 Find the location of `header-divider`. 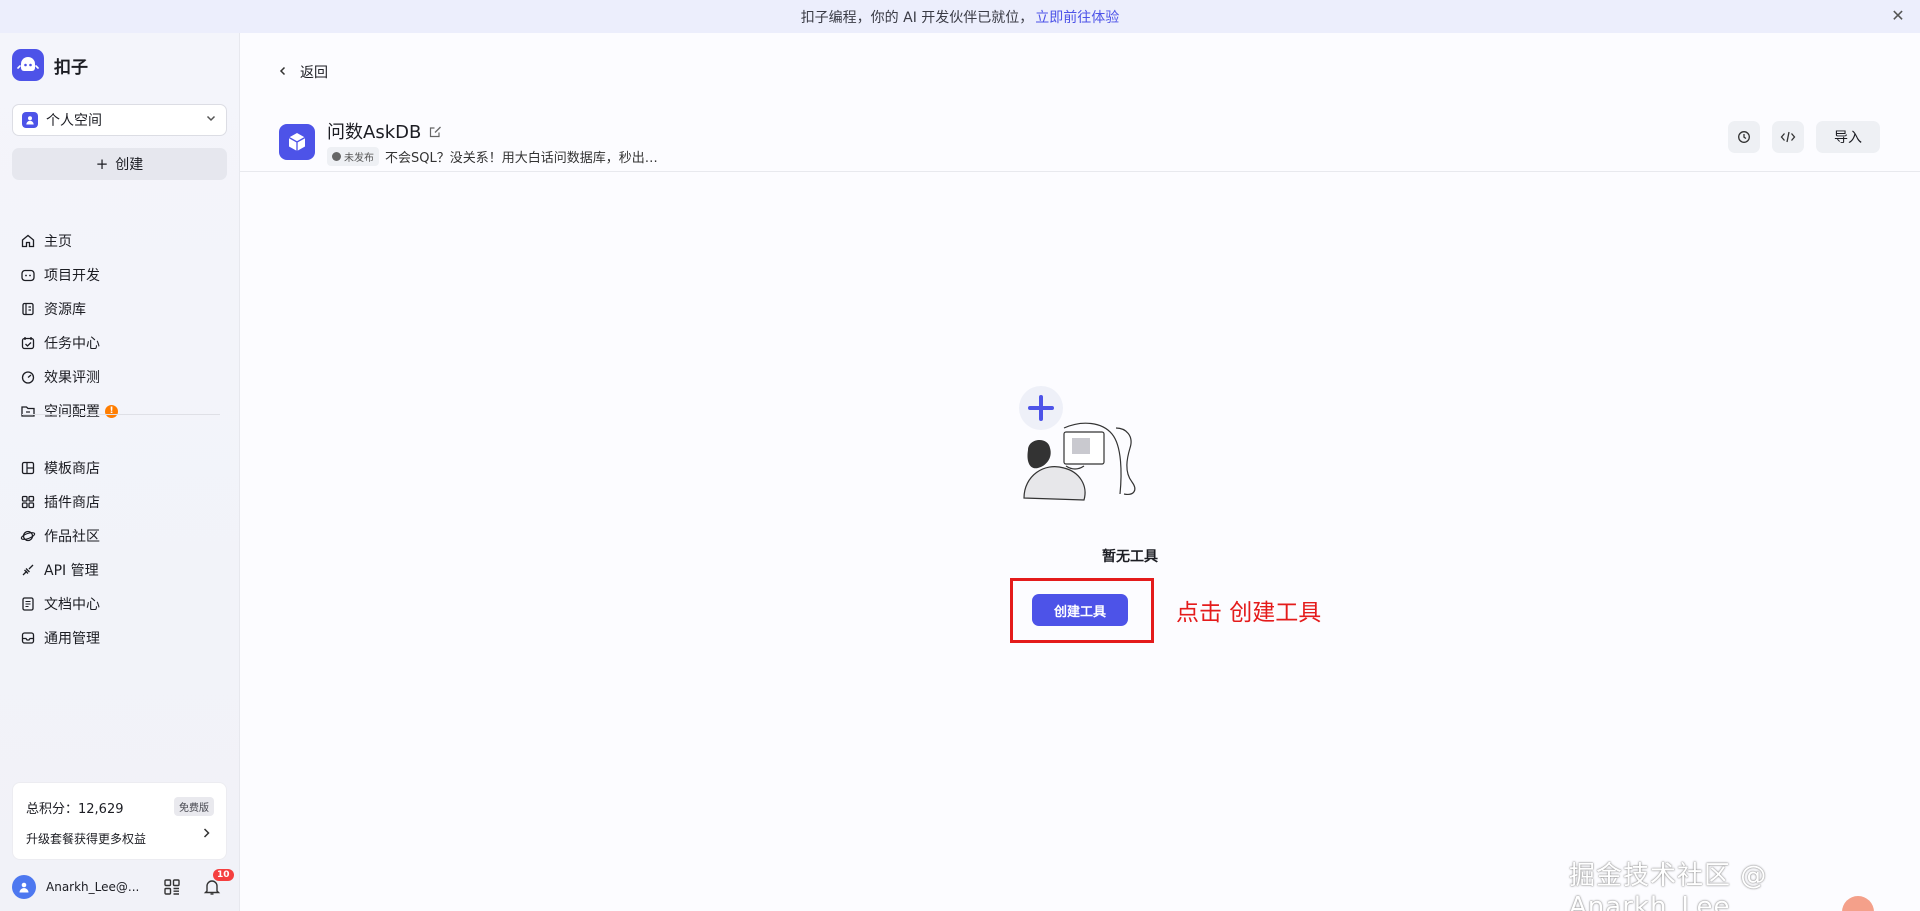

header-divider is located at coordinates (1080, 171).